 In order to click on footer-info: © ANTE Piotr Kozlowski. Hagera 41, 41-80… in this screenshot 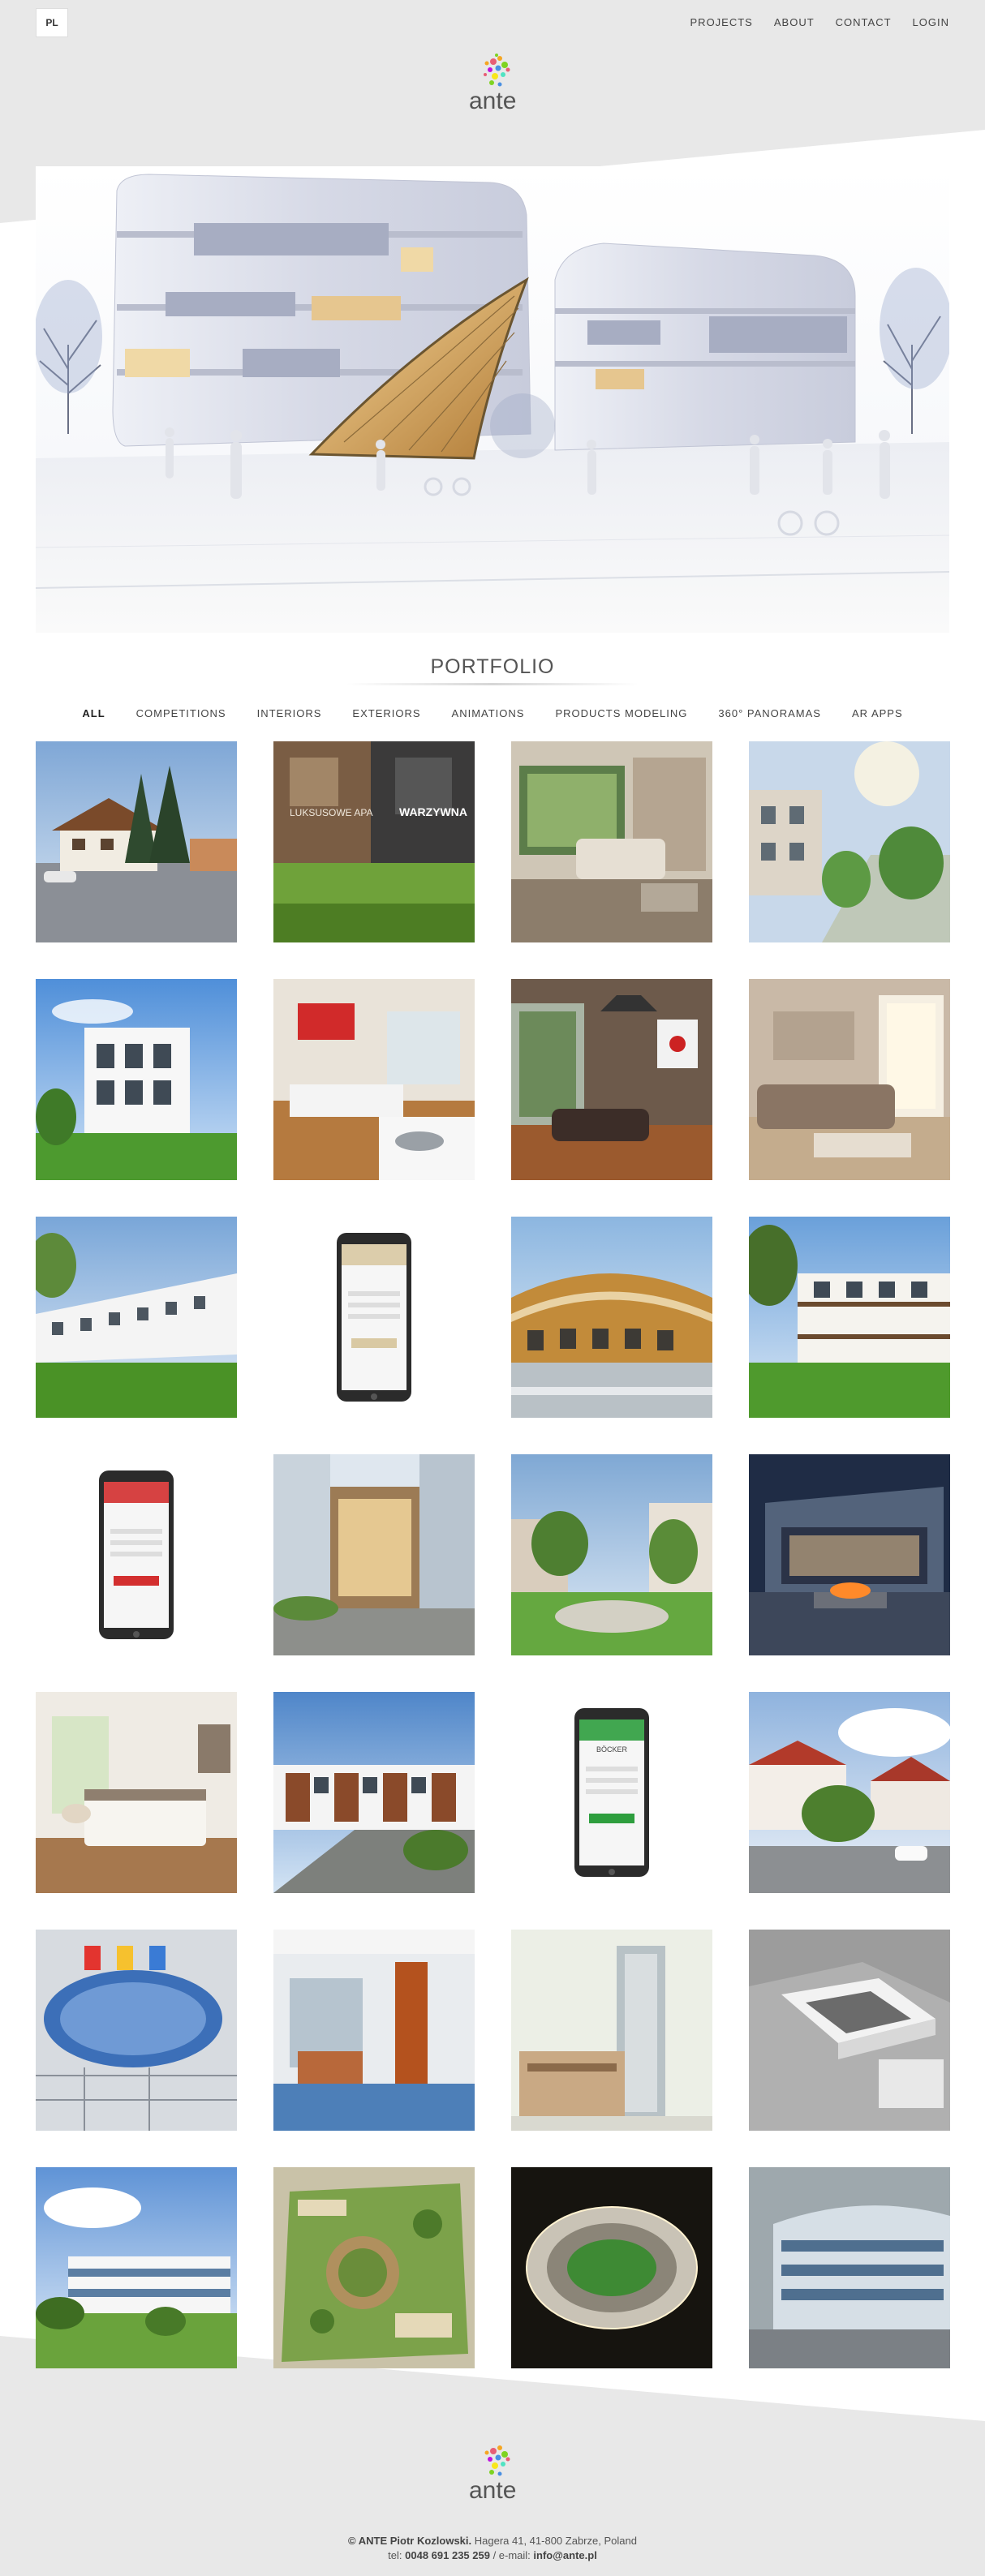, I will do `click(492, 2548)`.